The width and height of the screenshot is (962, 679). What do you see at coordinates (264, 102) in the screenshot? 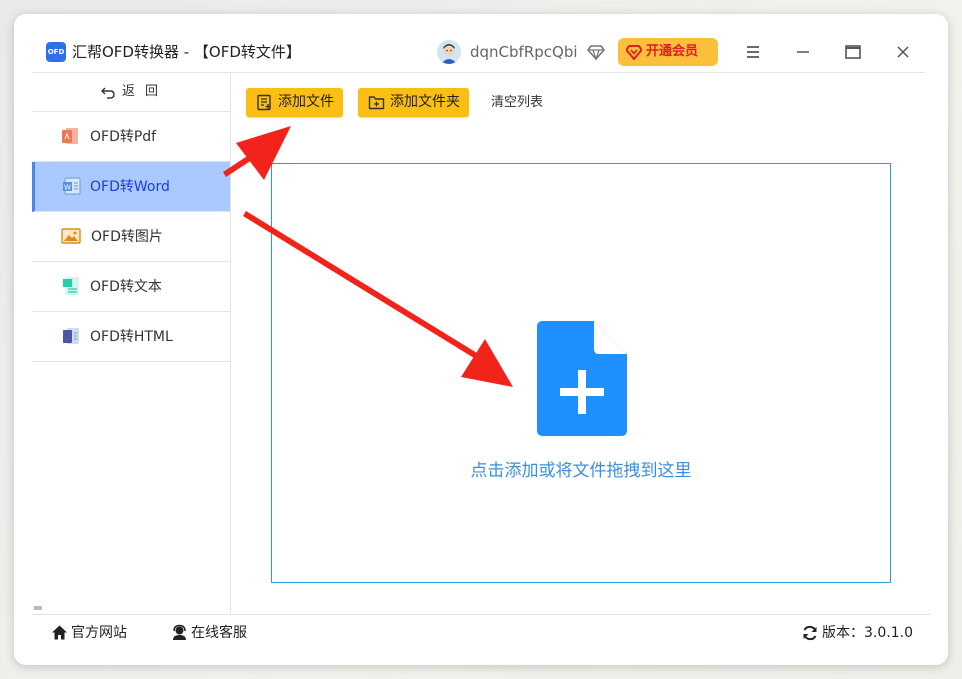
I see `add-file-icon` at bounding box center [264, 102].